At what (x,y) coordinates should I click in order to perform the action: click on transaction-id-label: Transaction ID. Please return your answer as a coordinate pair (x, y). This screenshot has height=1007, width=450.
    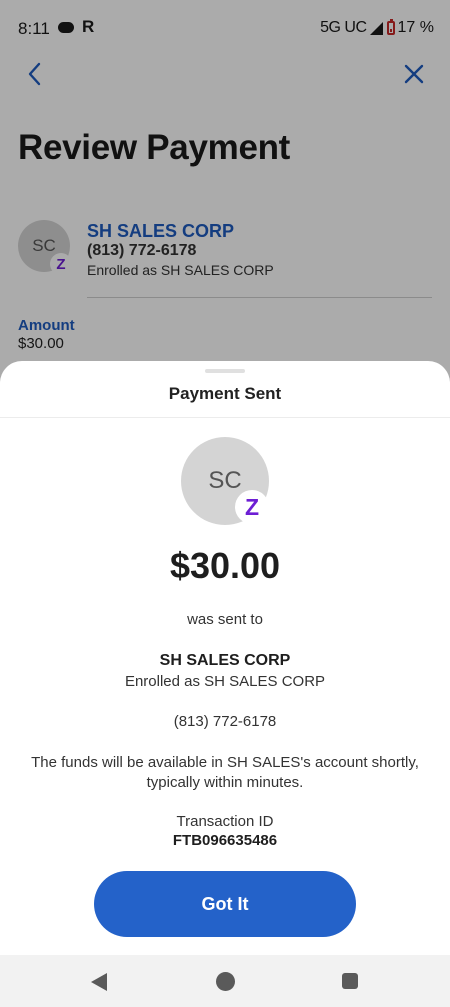
    Looking at the image, I should click on (225, 821).